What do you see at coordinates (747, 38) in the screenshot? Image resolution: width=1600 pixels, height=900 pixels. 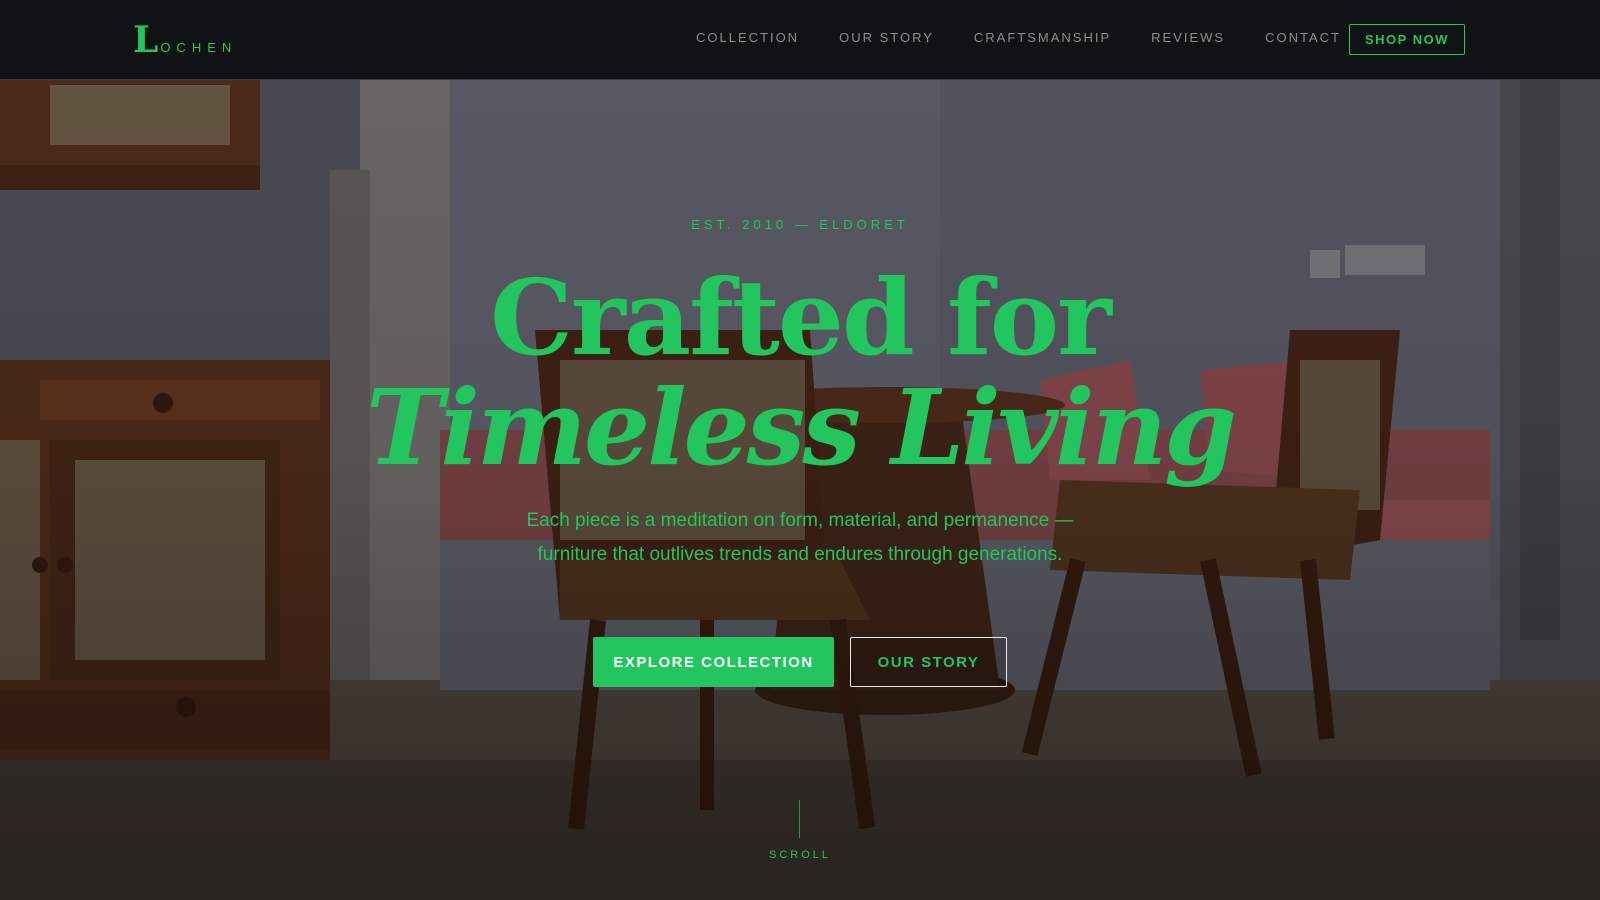 I see `nav-link-collection: COLLECTION` at bounding box center [747, 38].